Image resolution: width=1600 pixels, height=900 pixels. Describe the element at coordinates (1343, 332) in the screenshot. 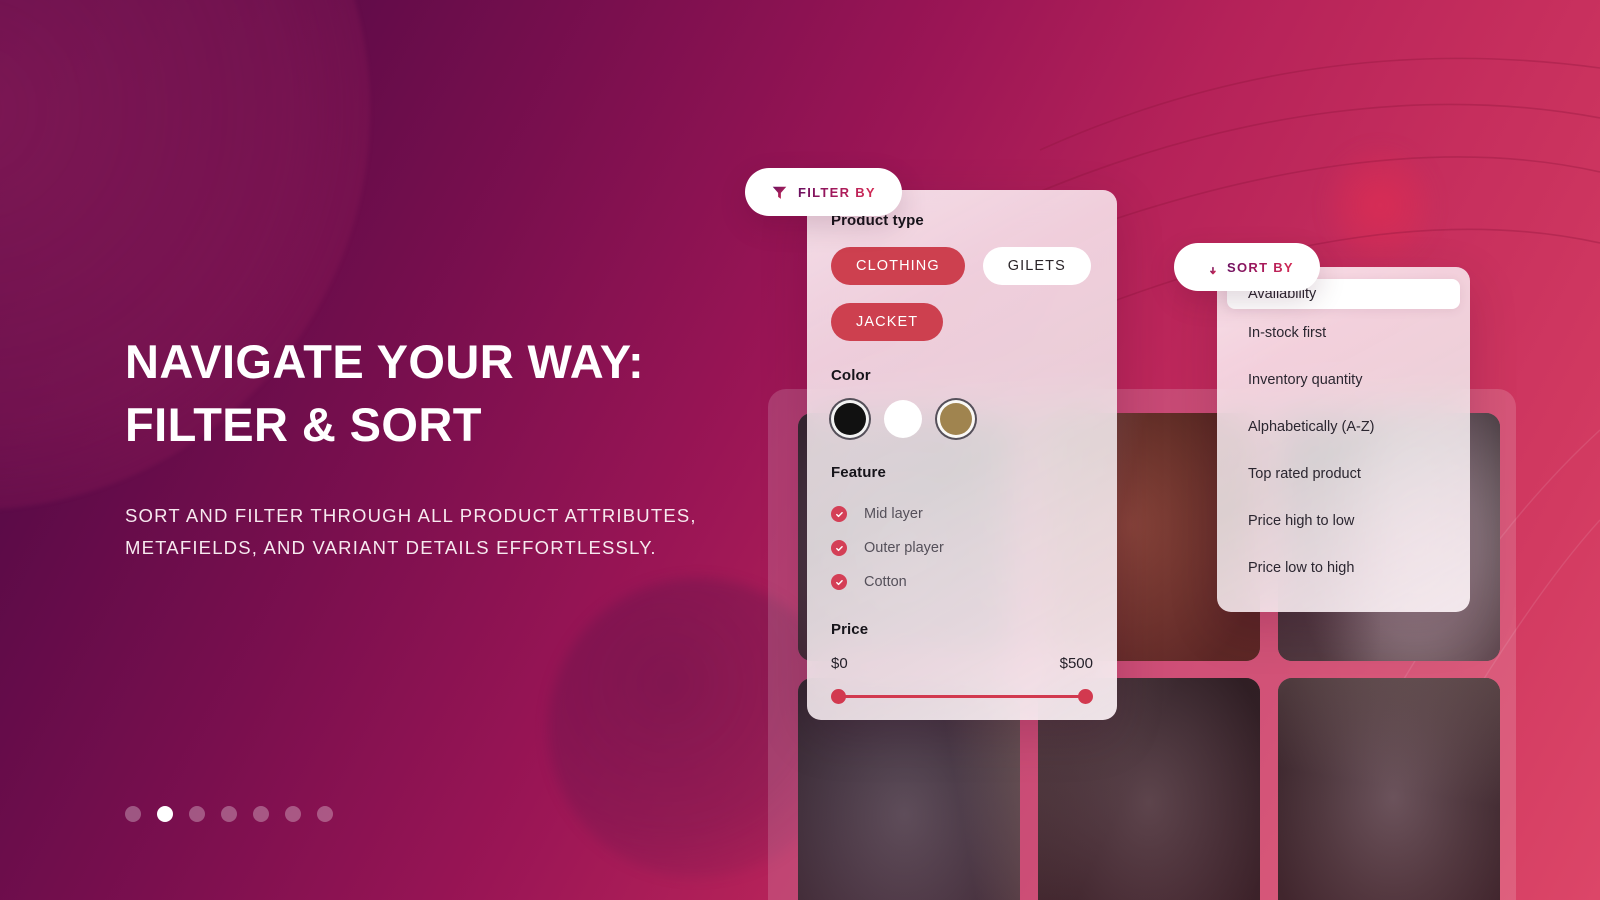

I see `sort-option-in-stock-first: In-stock first` at that location.